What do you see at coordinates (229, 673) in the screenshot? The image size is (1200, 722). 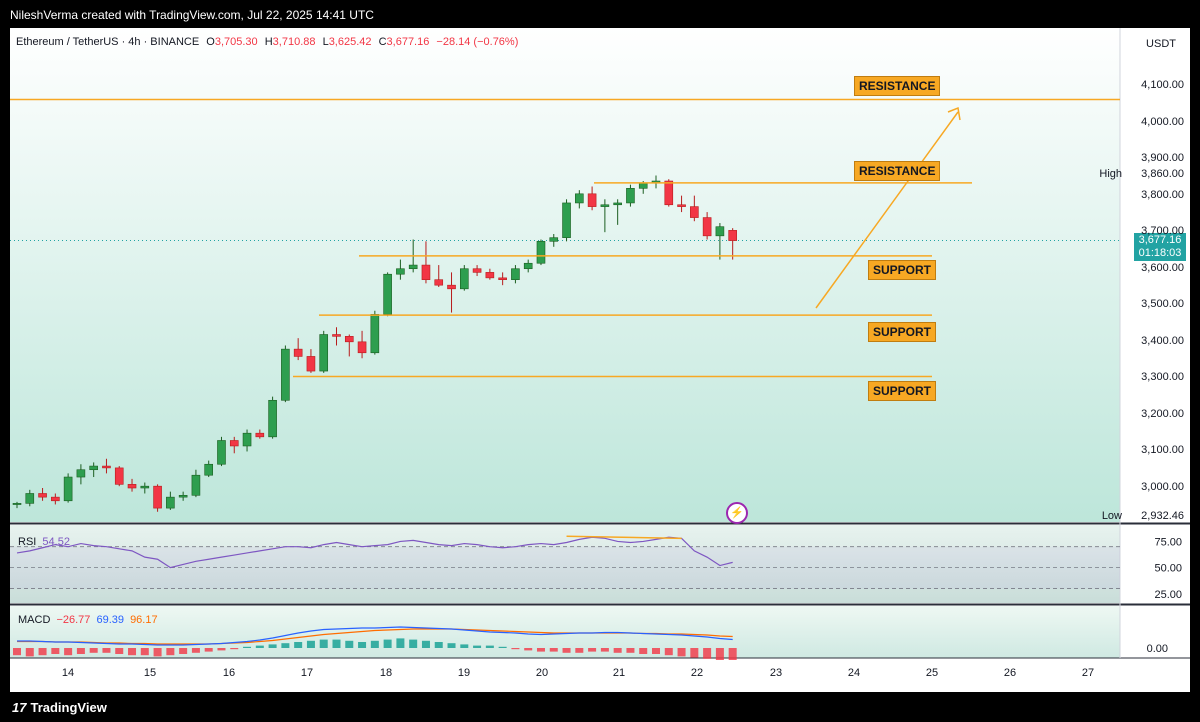 I see `time-tick-label: 16` at bounding box center [229, 673].